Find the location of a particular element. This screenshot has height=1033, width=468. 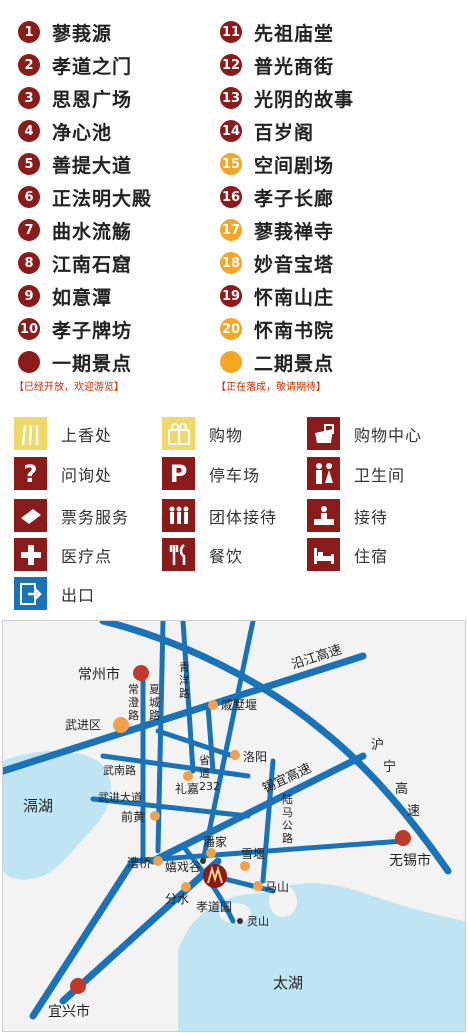

facility-label: 团体接待 is located at coordinates (243, 517).